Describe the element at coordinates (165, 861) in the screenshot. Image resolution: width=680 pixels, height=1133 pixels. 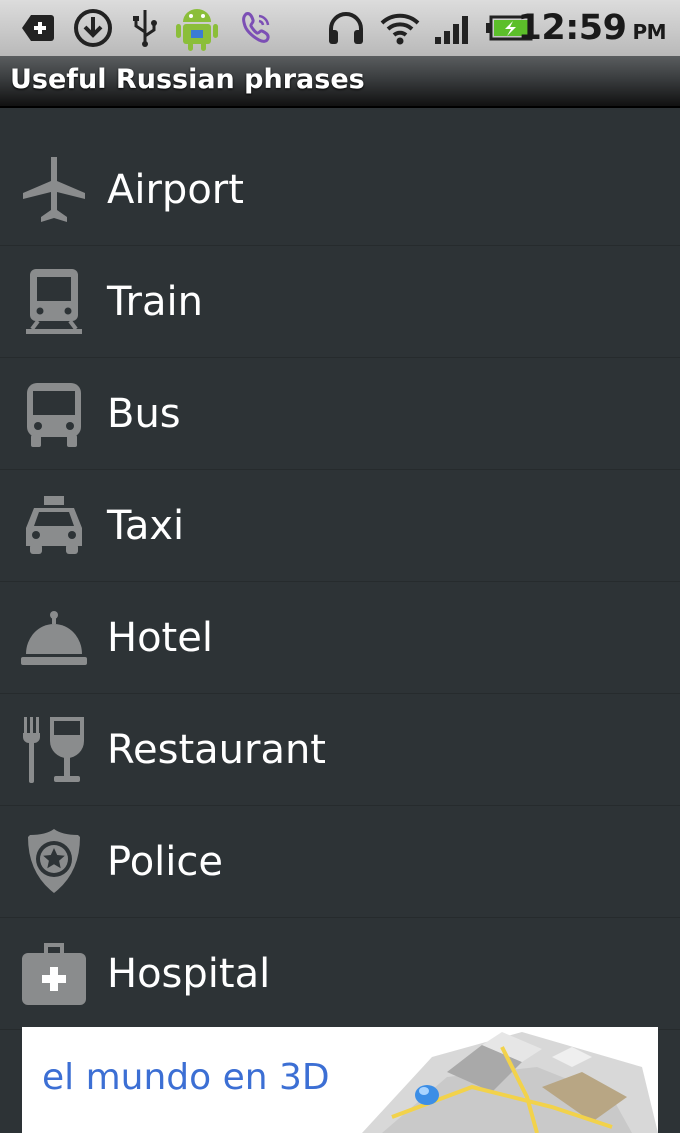
I see `list-item-label: Police` at that location.